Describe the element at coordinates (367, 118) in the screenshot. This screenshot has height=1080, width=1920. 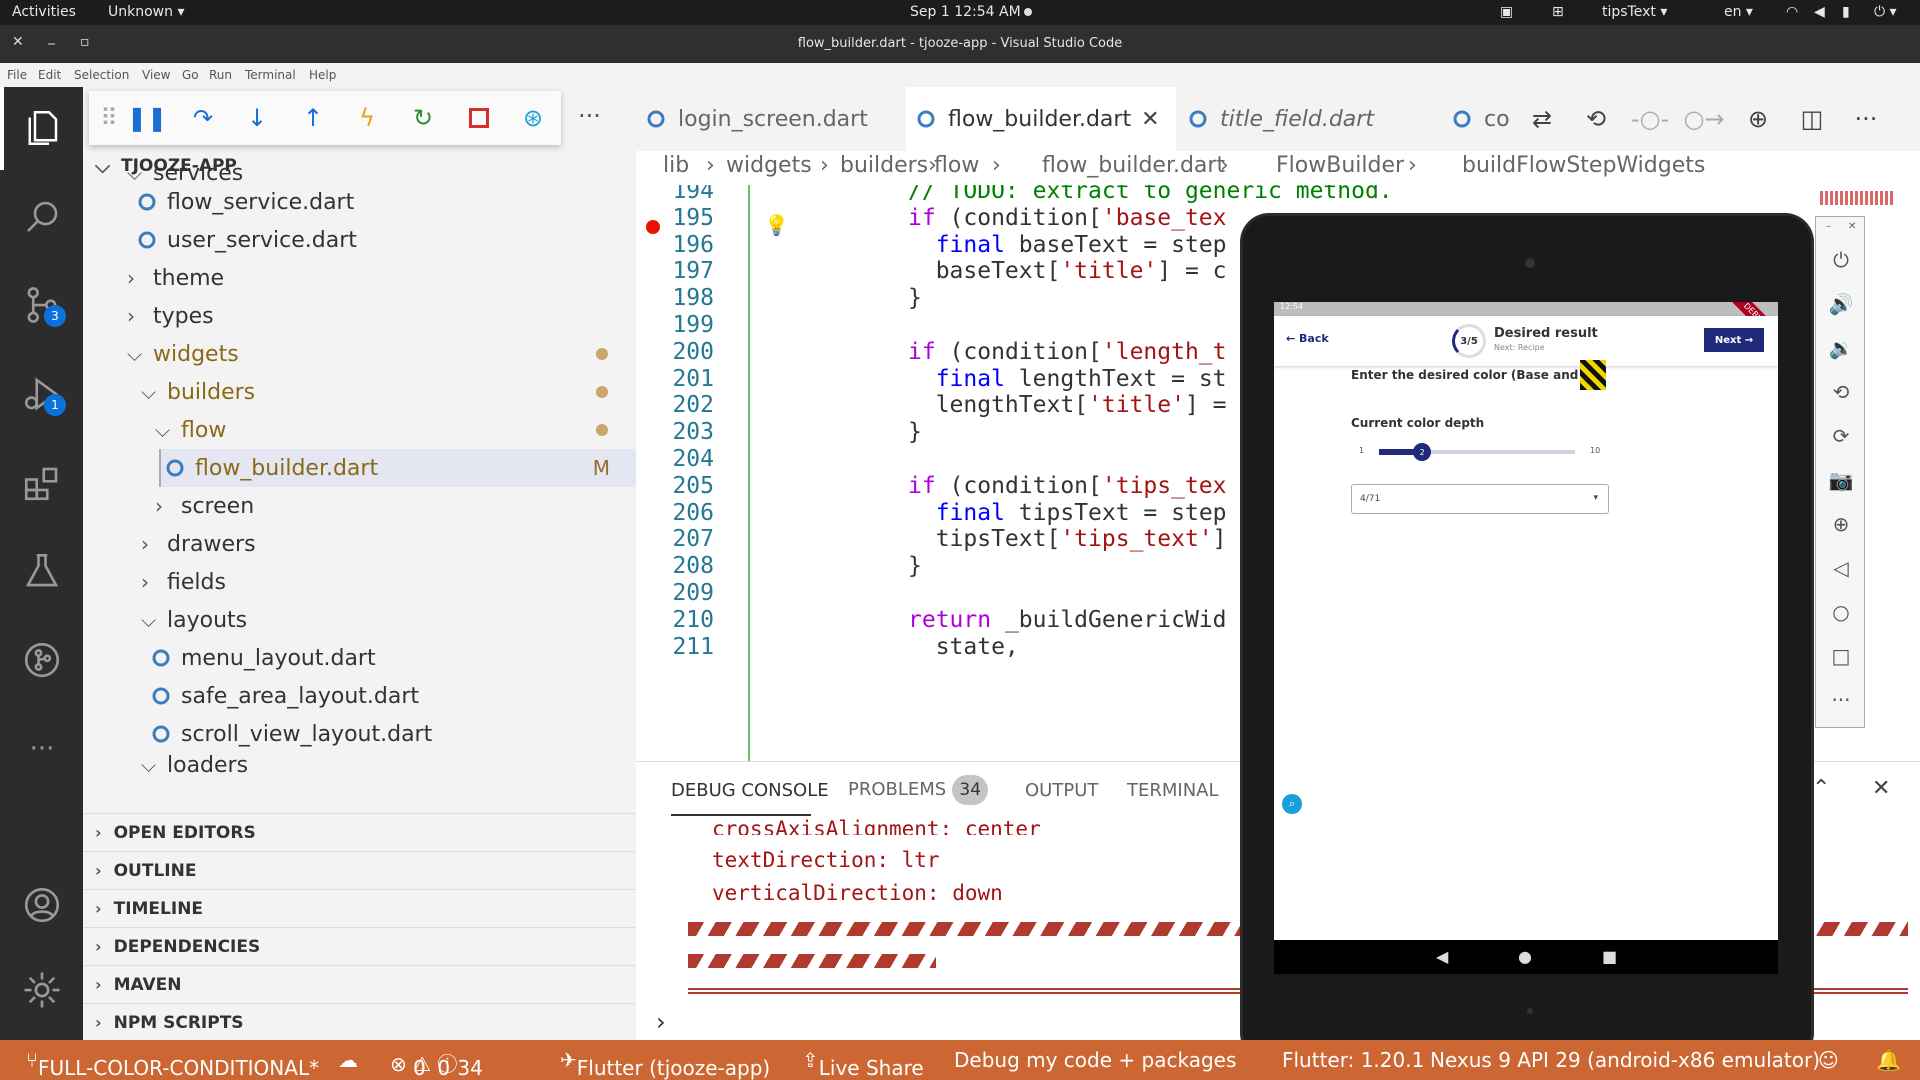
I see `hot-reload-icon: ϟ` at that location.